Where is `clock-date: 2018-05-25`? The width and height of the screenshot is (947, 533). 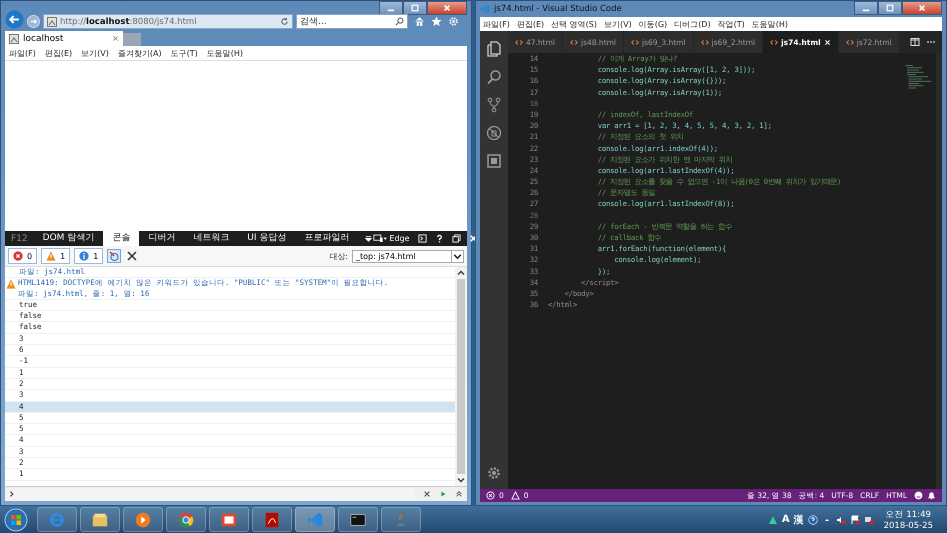 clock-date: 2018-05-25 is located at coordinates (908, 525).